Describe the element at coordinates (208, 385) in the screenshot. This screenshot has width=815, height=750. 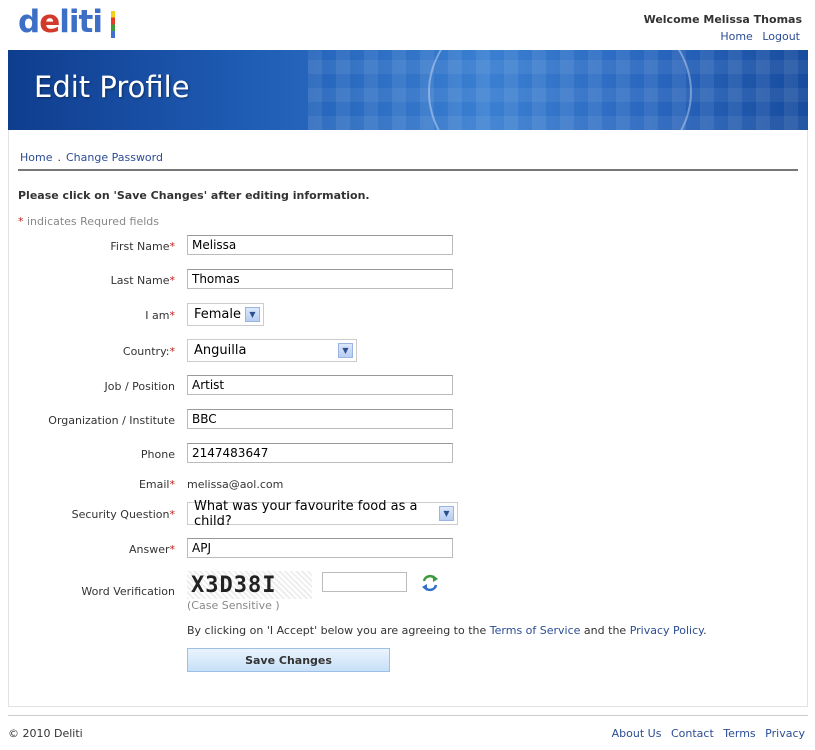
I see `input-value: Artist` at that location.